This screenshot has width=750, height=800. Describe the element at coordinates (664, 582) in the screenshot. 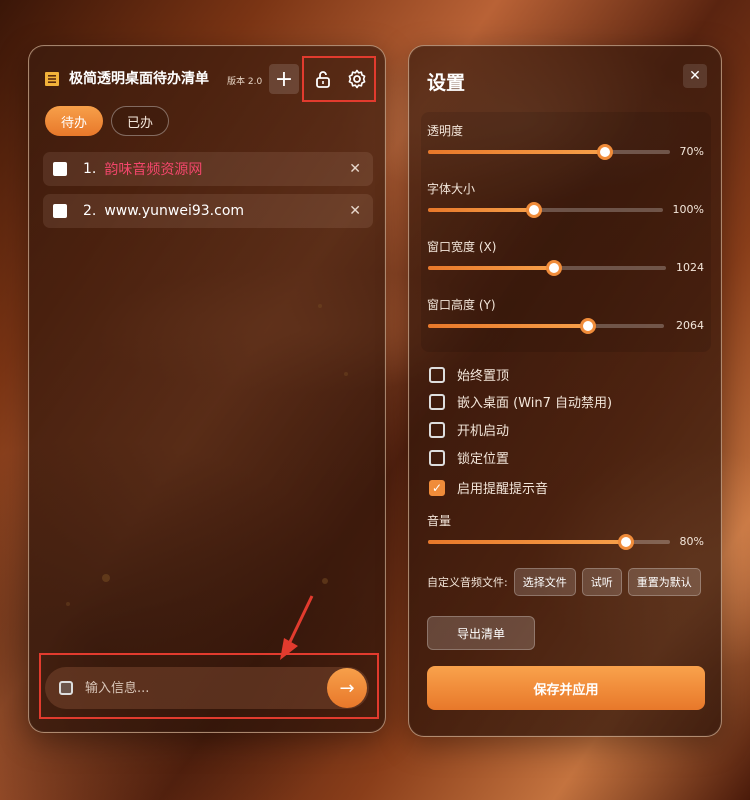

I see `reset-default-button: 重置为默认` at that location.